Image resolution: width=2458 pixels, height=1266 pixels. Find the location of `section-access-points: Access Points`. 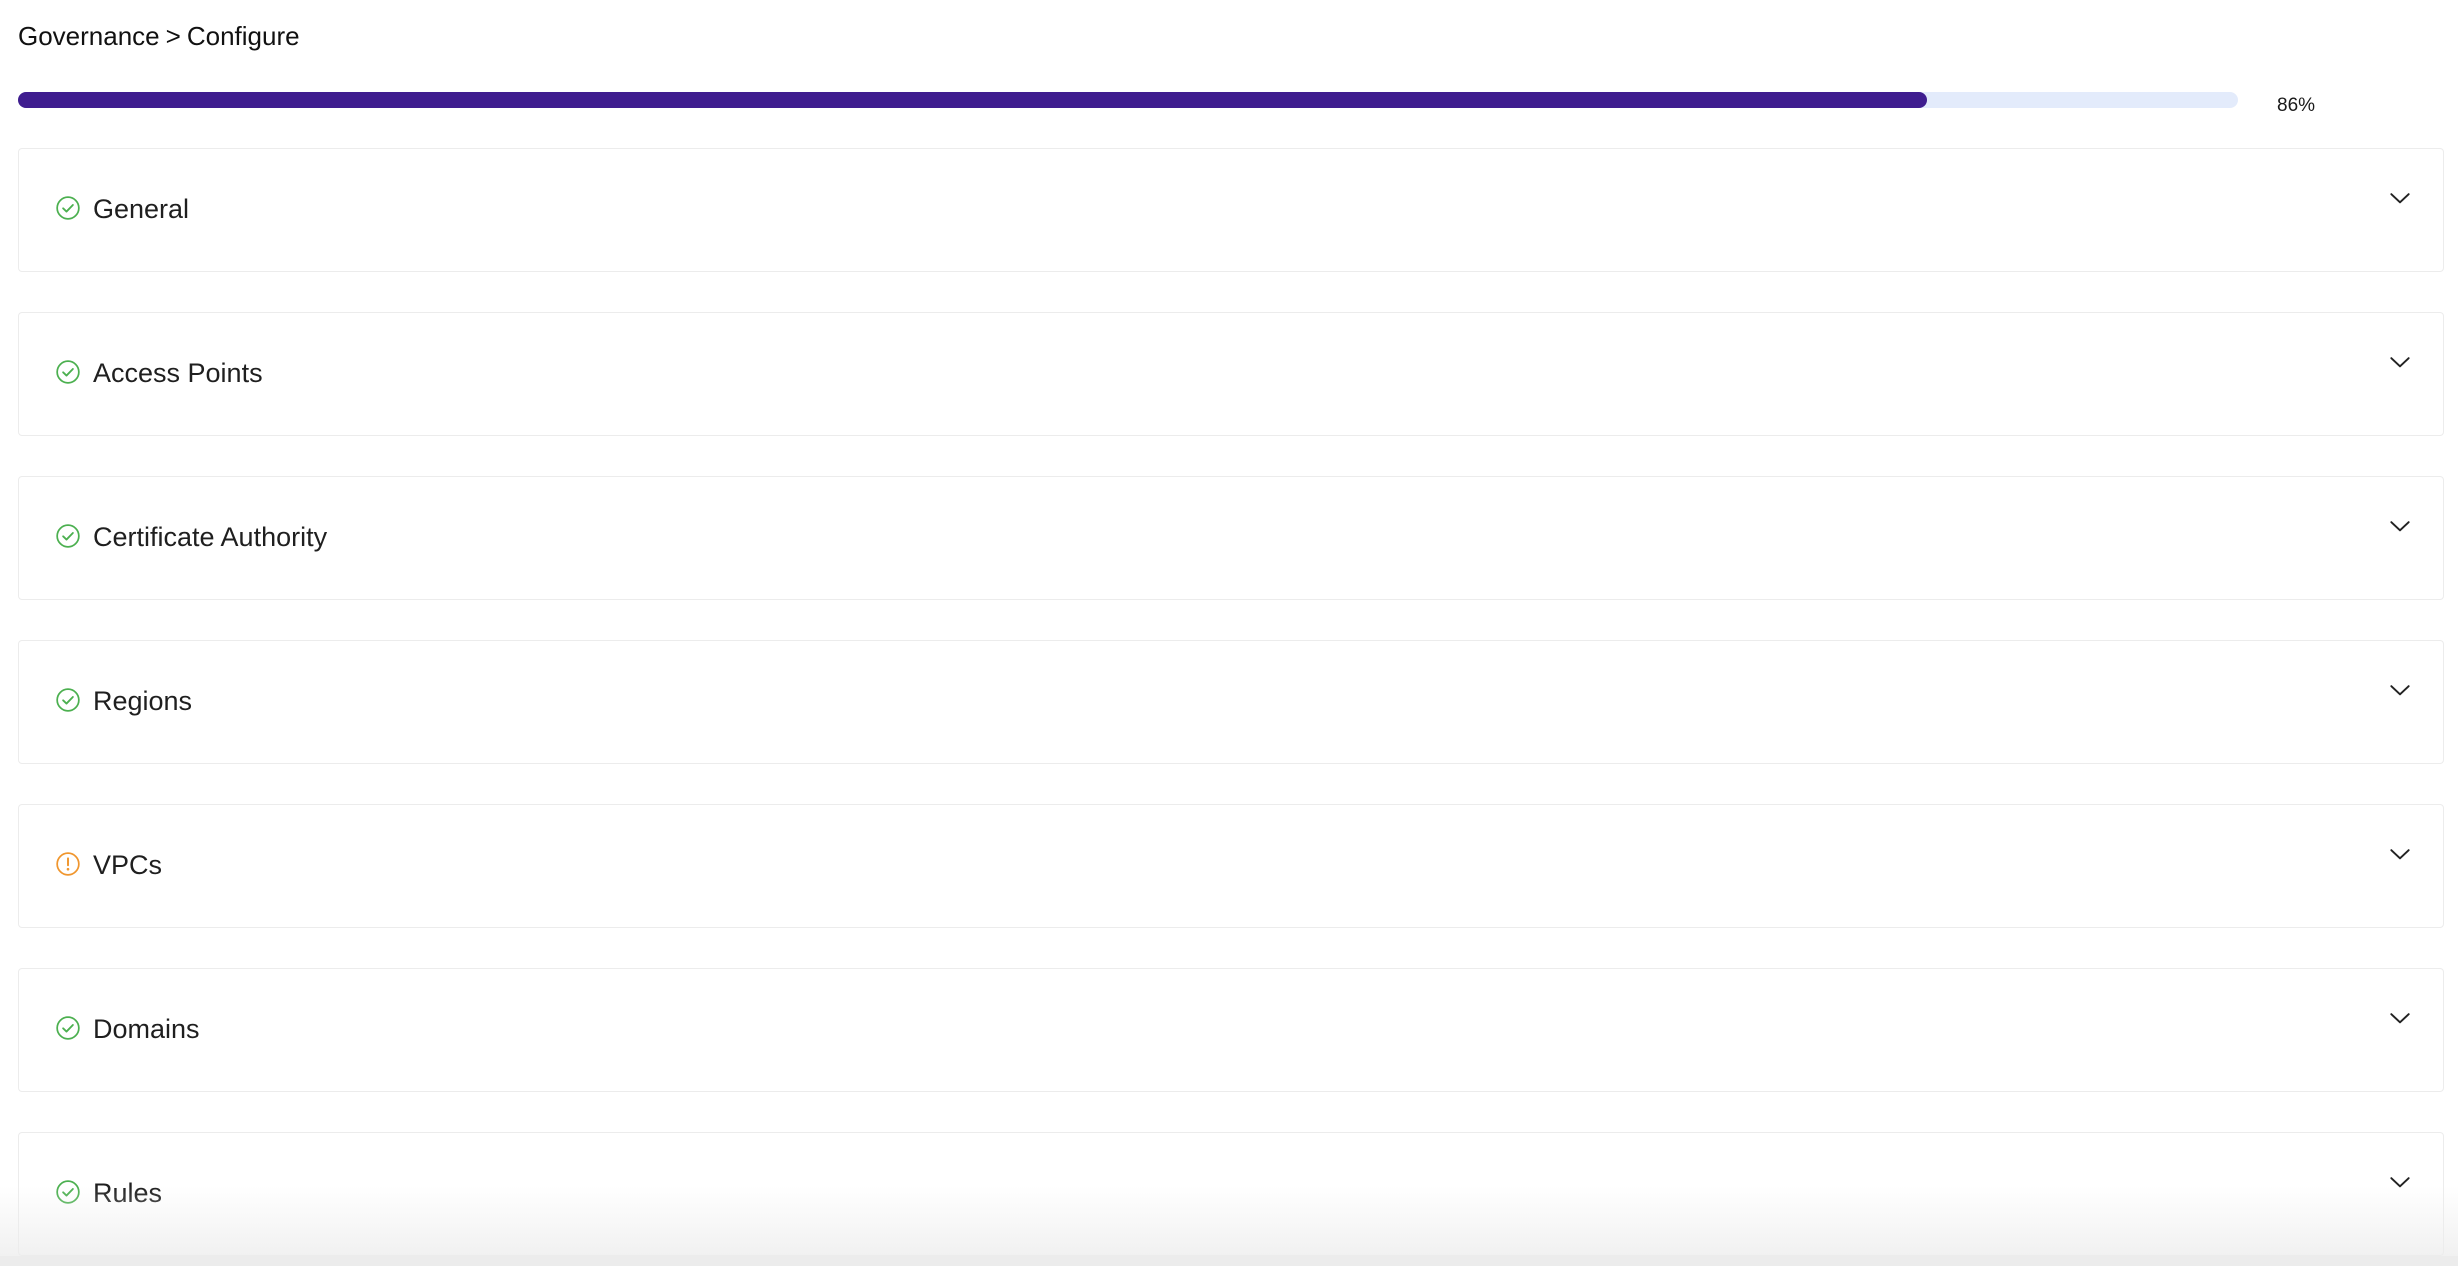

section-access-points: Access Points is located at coordinates (1231, 374).